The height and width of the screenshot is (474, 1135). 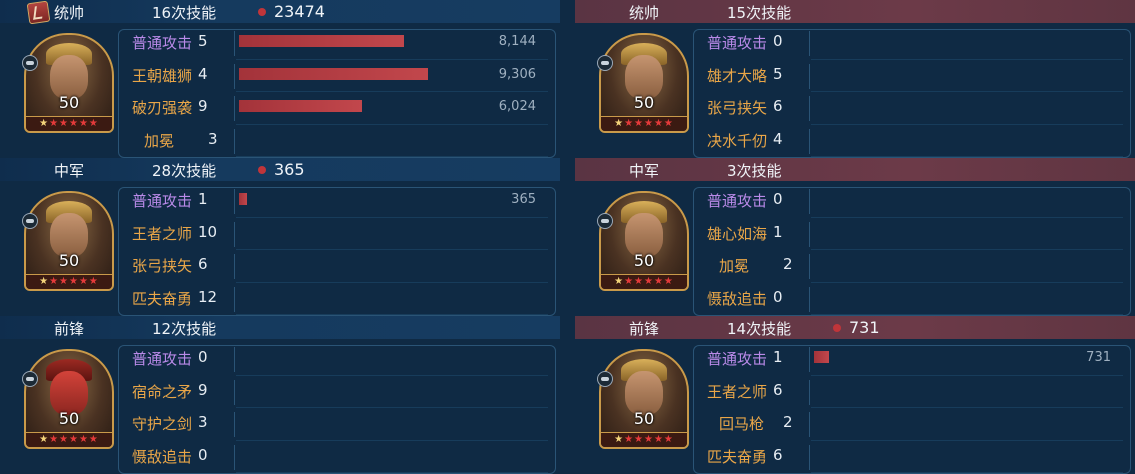 I want to click on skill-row: 雄心如海 1, so click(x=913, y=234).